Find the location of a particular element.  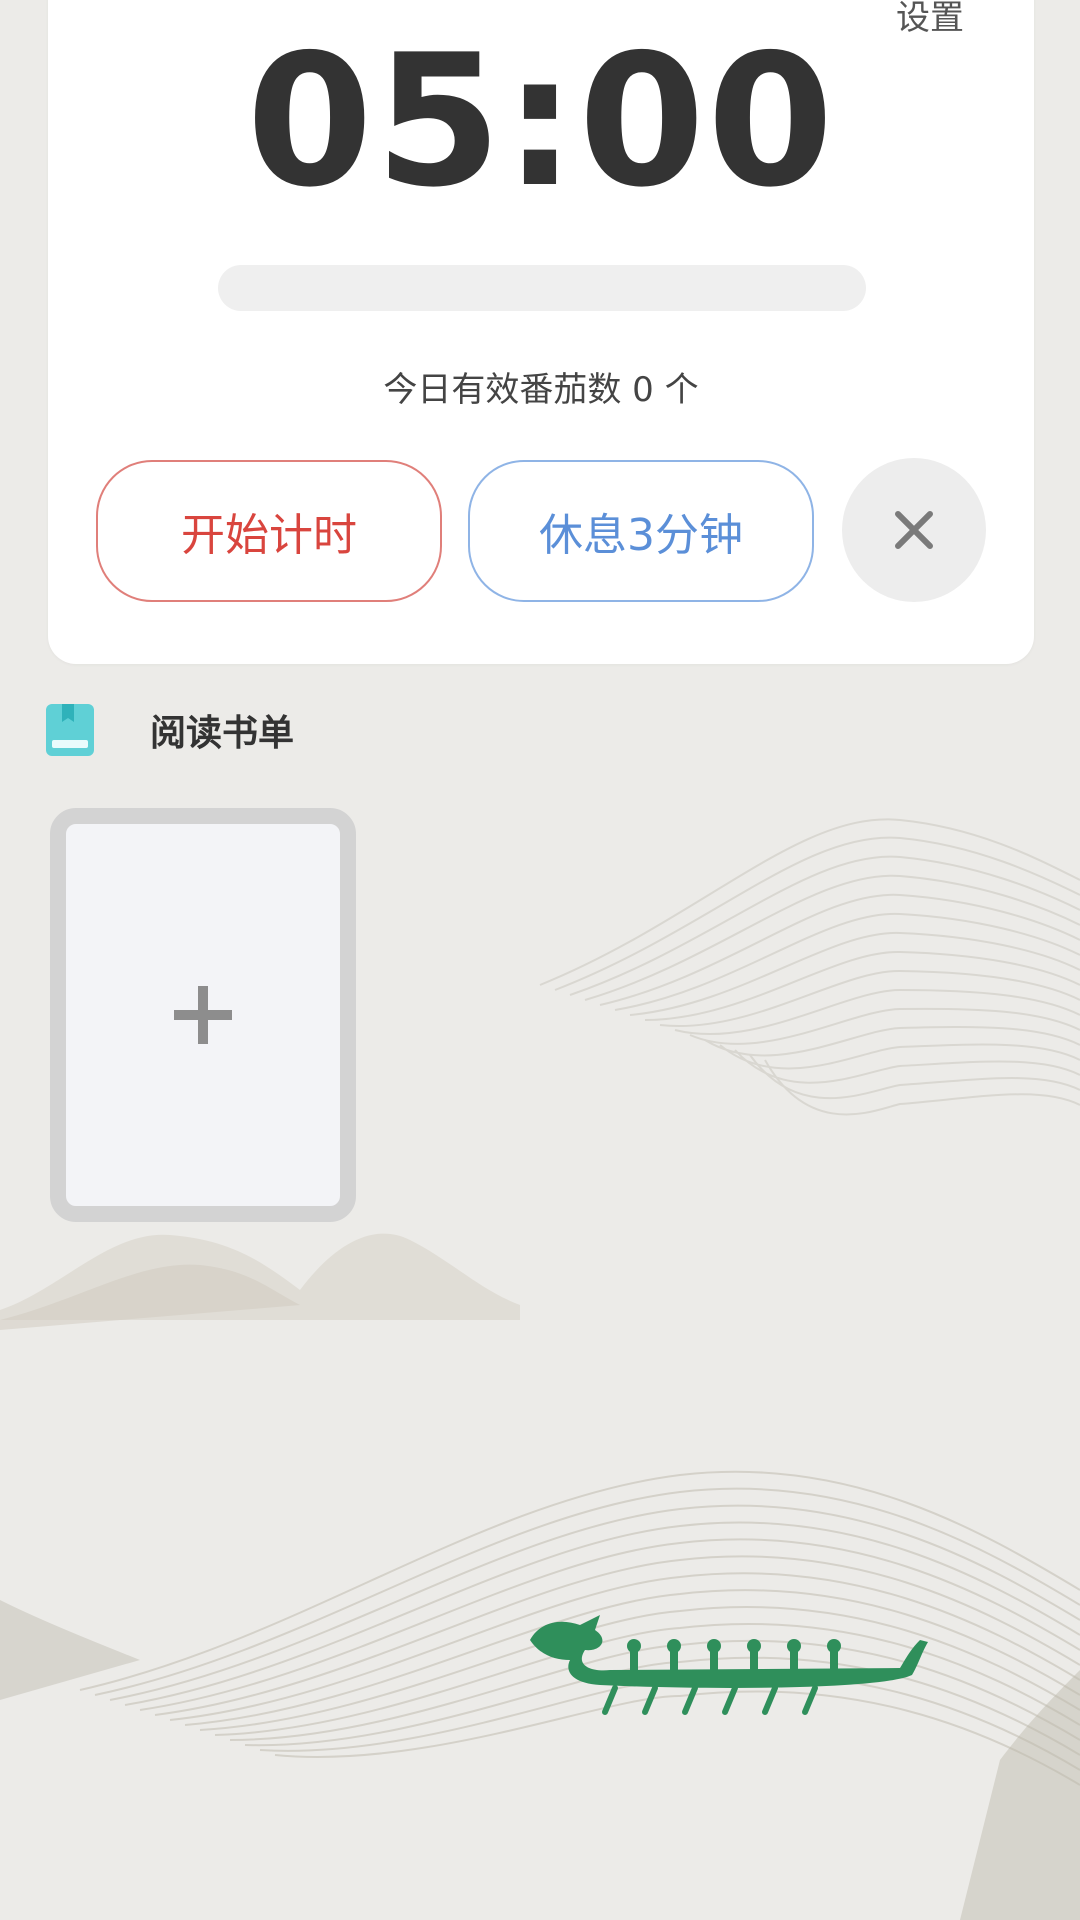

pomodoro-count-text: 今日有效番茄数 0 个 is located at coordinates (541, 390).